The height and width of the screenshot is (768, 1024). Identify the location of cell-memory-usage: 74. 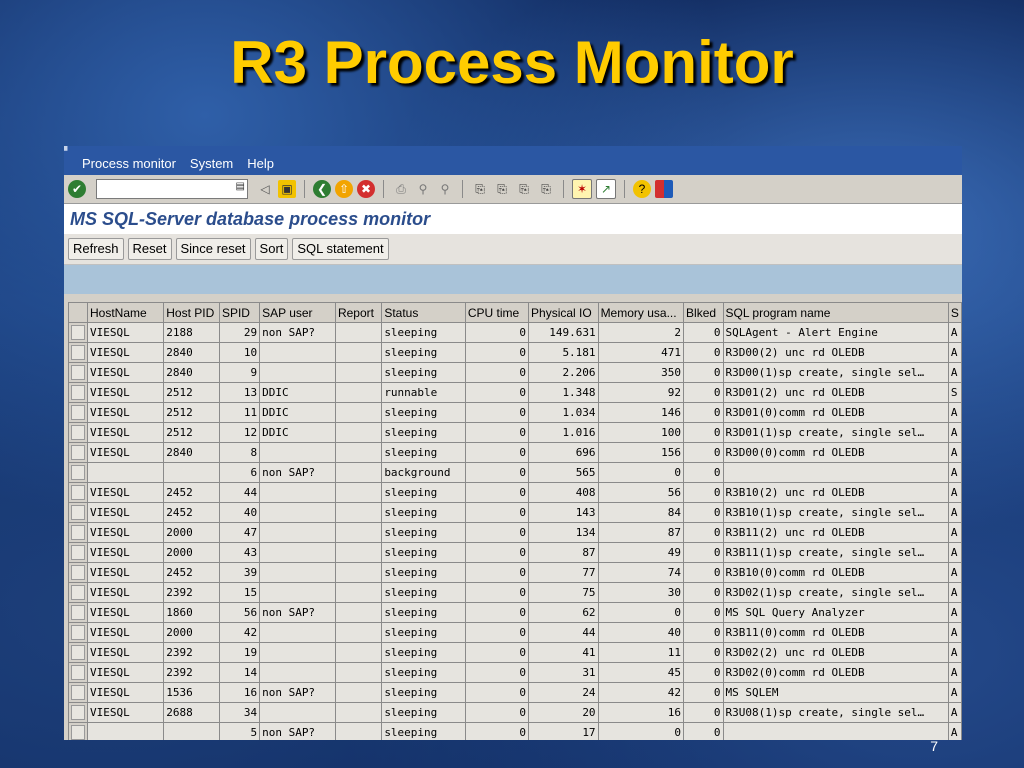
(641, 572).